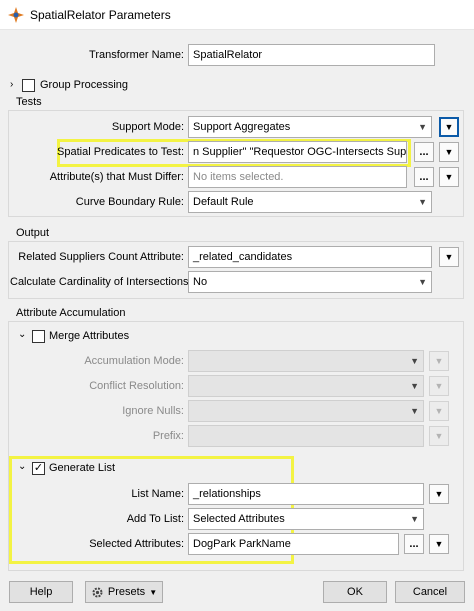 The height and width of the screenshot is (611, 474). I want to click on prefix-menu-button: ▼, so click(439, 436).